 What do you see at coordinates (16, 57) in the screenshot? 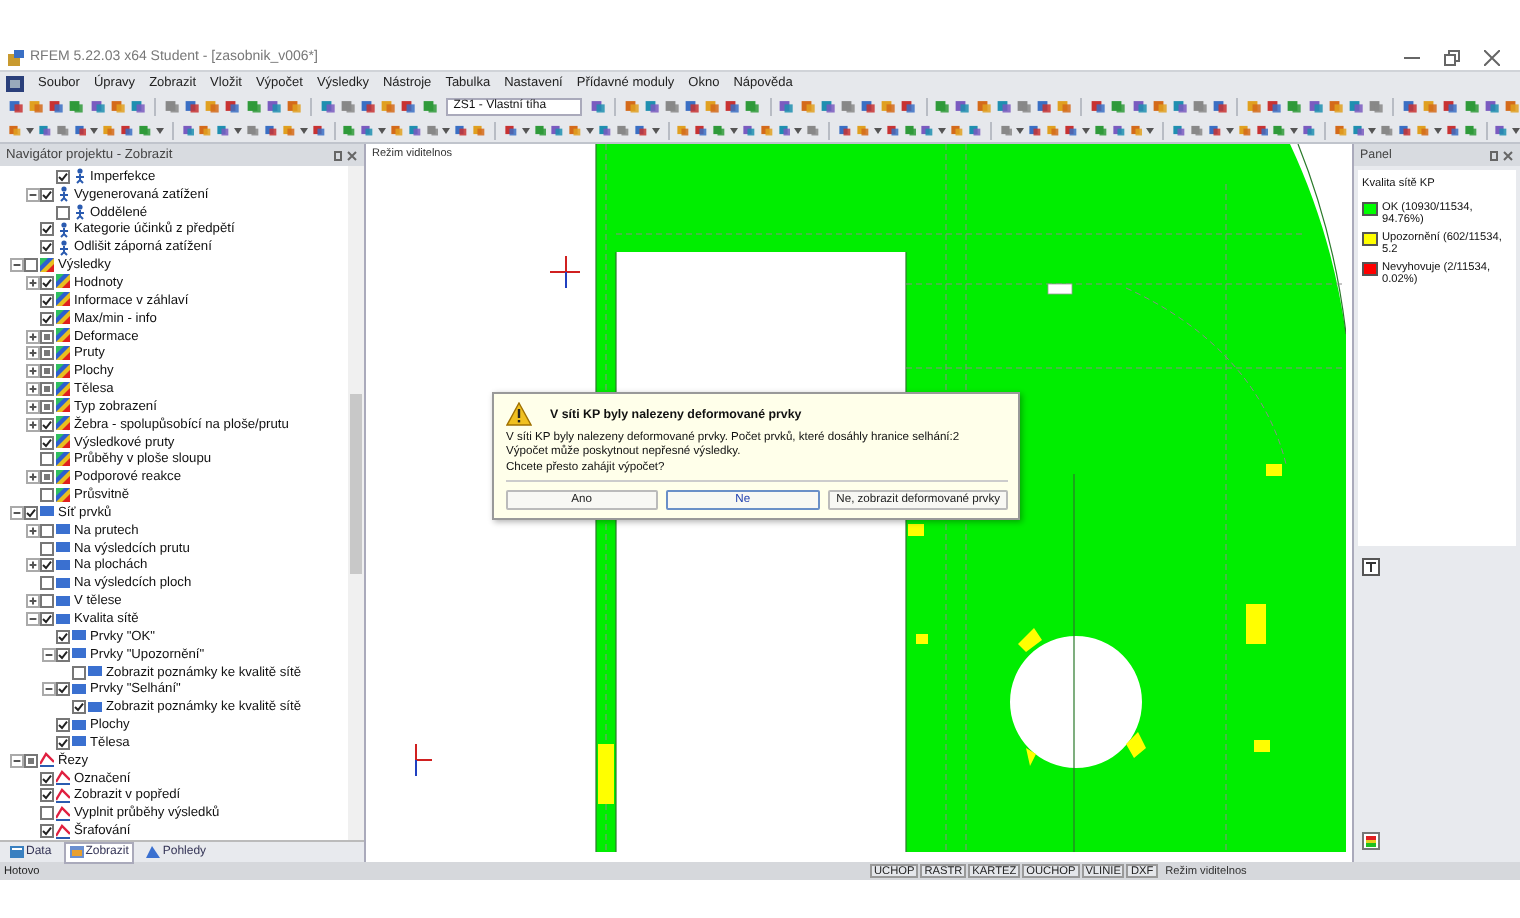
I see `app-logo-icon` at bounding box center [16, 57].